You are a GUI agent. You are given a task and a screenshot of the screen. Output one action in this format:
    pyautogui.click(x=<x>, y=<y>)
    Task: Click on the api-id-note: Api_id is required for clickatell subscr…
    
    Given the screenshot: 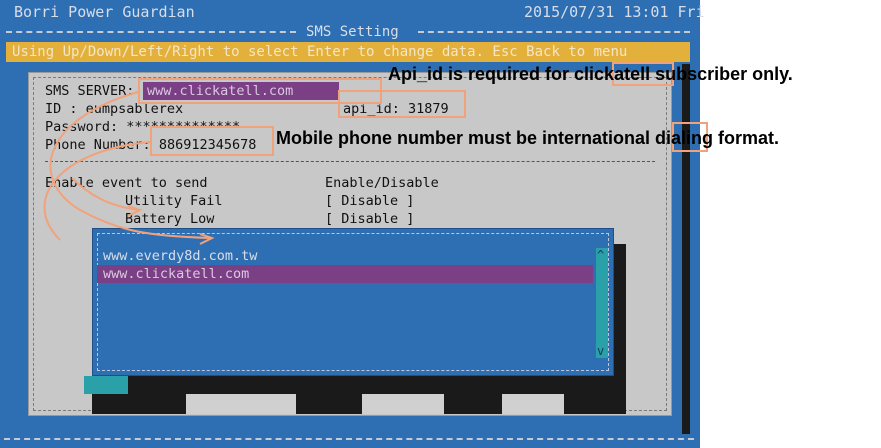 What is the action you would take?
    pyautogui.click(x=590, y=74)
    